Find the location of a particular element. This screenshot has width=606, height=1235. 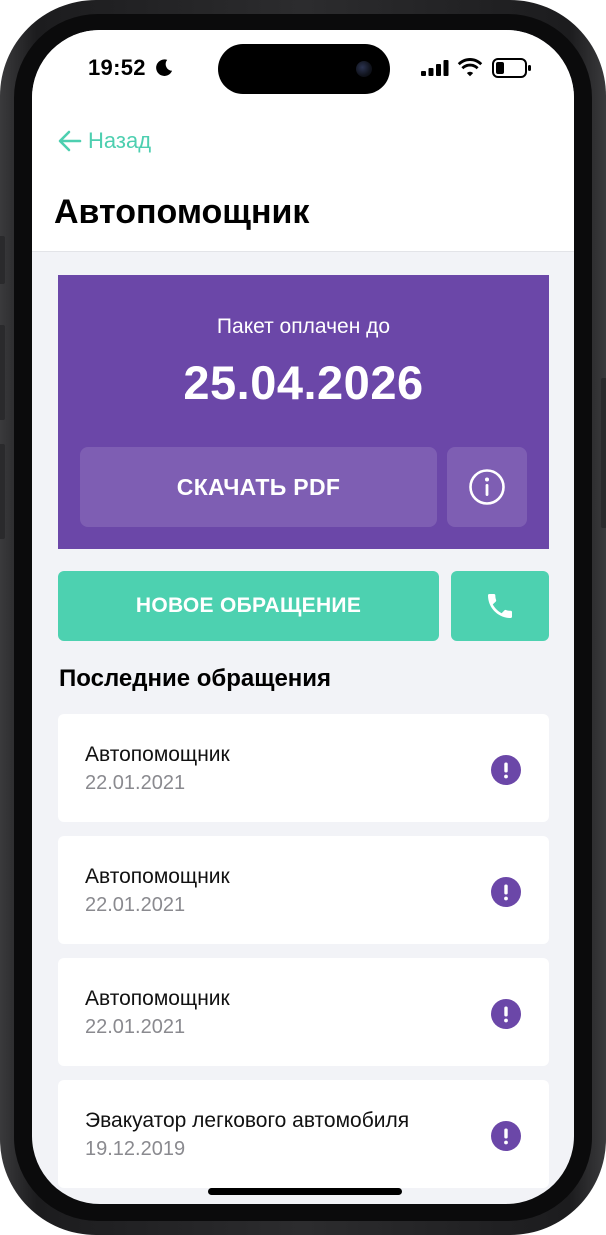

package-label: Пакет оплачен до is located at coordinates (303, 326).